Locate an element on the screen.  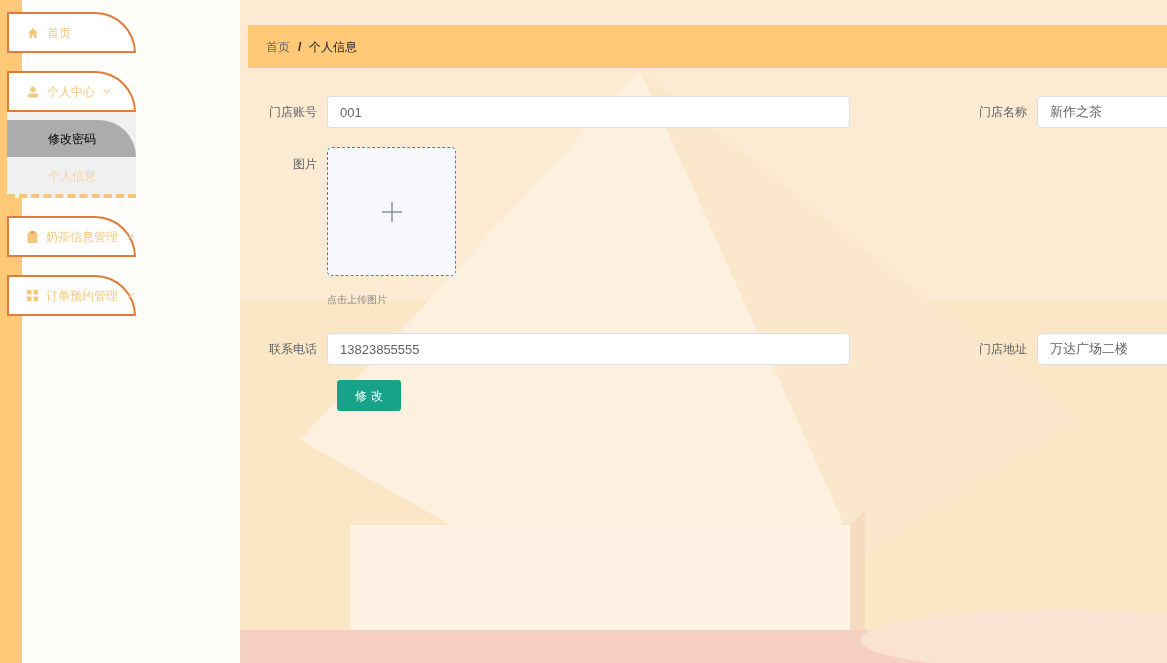
input-field: 新作之茶 is located at coordinates (1102, 112).